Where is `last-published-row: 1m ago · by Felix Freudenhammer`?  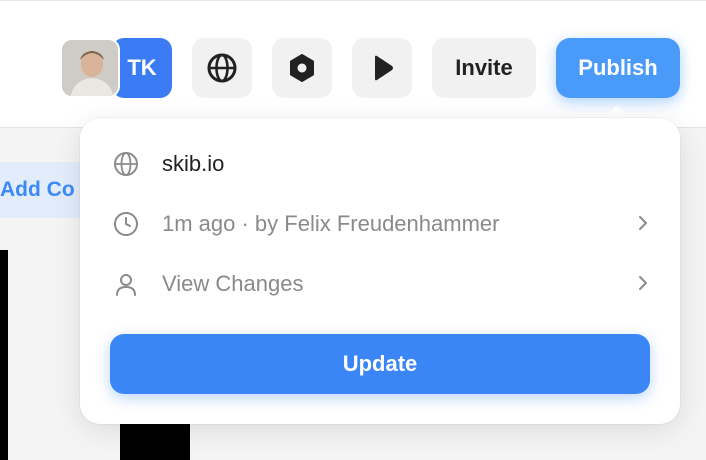
last-published-row: 1m ago · by Felix Freudenhammer is located at coordinates (380, 224).